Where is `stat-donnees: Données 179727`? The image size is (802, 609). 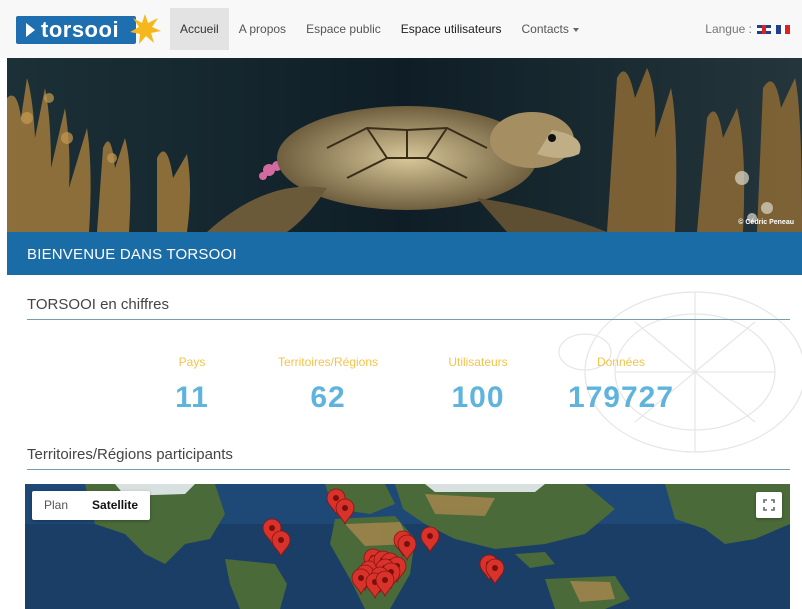
stat-donnees: Données 179727 is located at coordinates (621, 385).